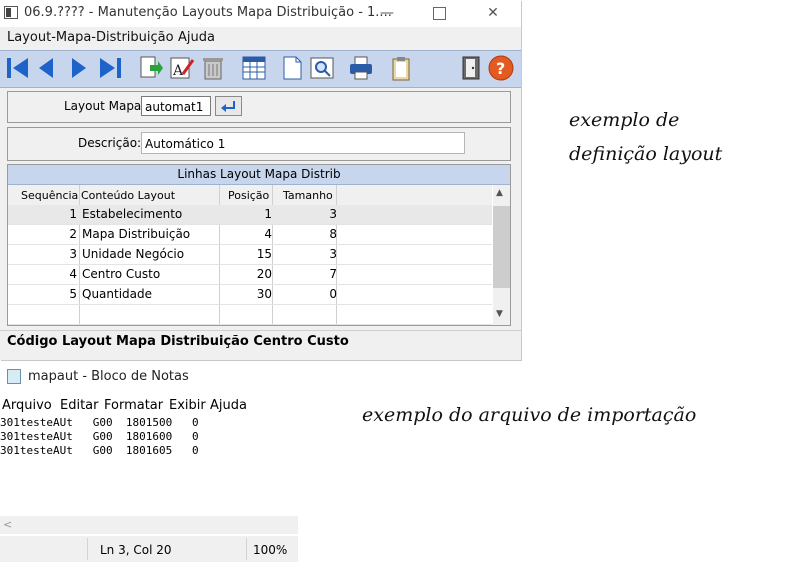 This screenshot has width=808, height=562. What do you see at coordinates (178, 71) in the screenshot?
I see `svg-text: A` at bounding box center [178, 71].